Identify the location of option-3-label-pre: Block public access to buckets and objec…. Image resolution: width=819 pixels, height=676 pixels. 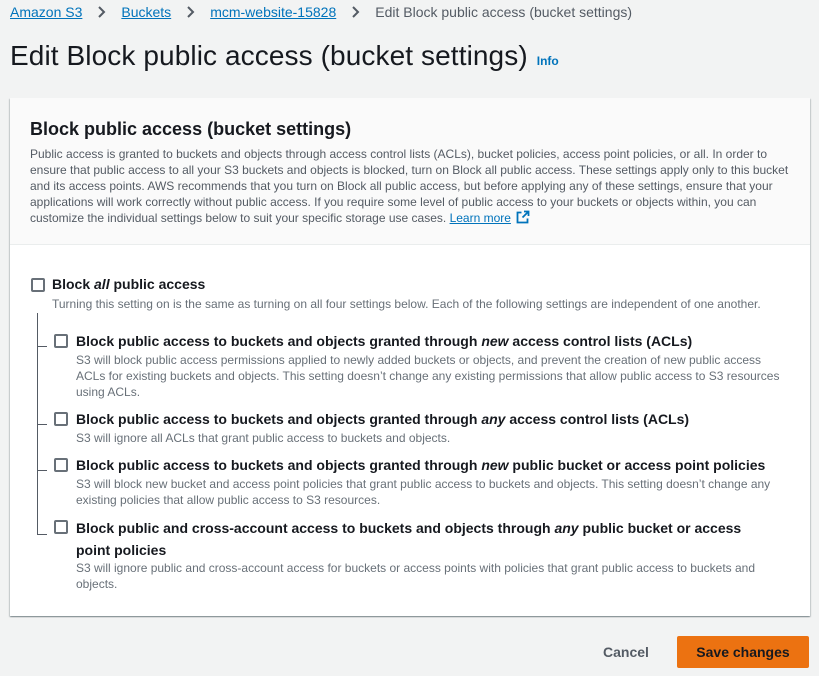
(279, 465).